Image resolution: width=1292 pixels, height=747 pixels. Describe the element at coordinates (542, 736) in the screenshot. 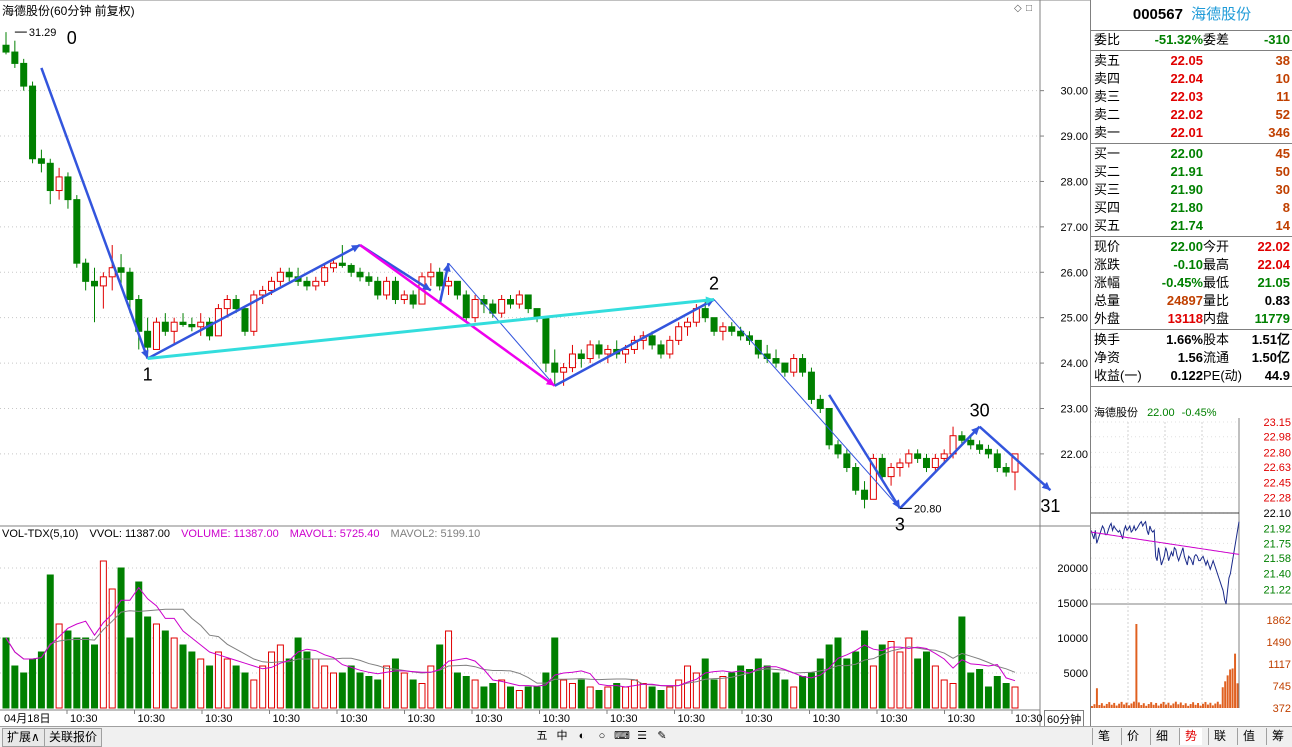

I see `tool-button: 五` at that location.